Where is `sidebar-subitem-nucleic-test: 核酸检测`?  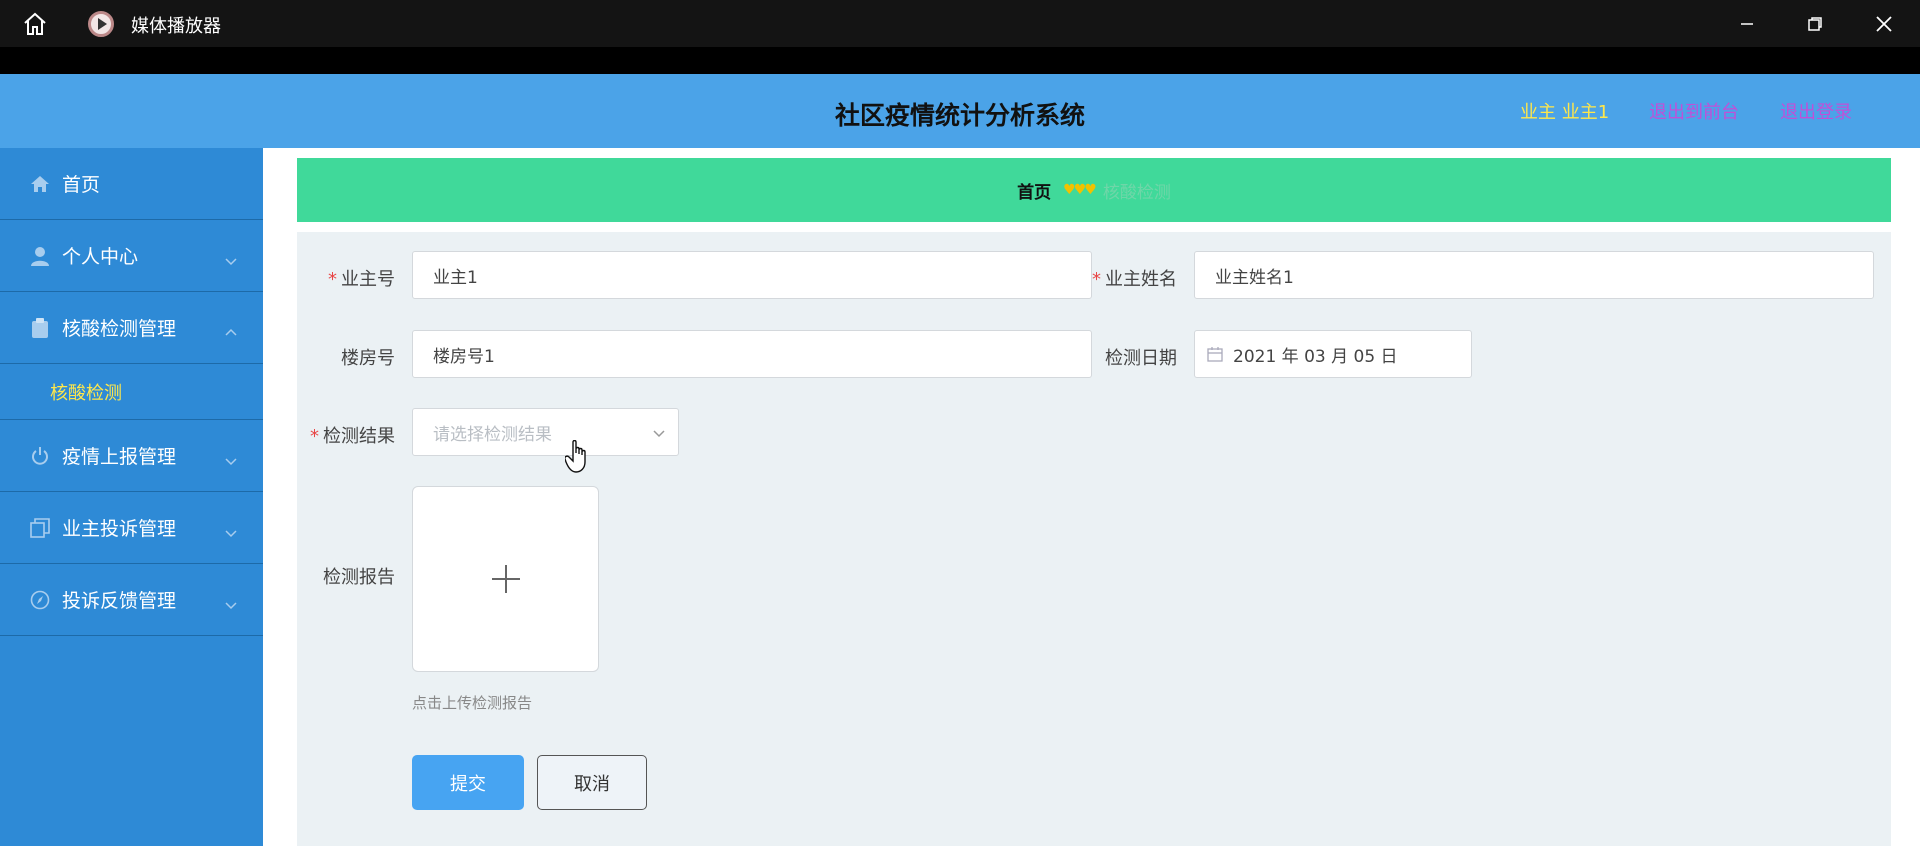
sidebar-subitem-nucleic-test: 核酸检测 is located at coordinates (131, 392).